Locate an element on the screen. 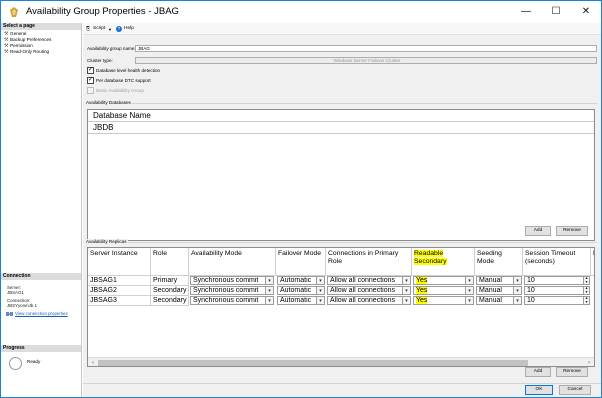 This screenshot has height=398, width=602. scroll-right-icon: › is located at coordinates (589, 362).